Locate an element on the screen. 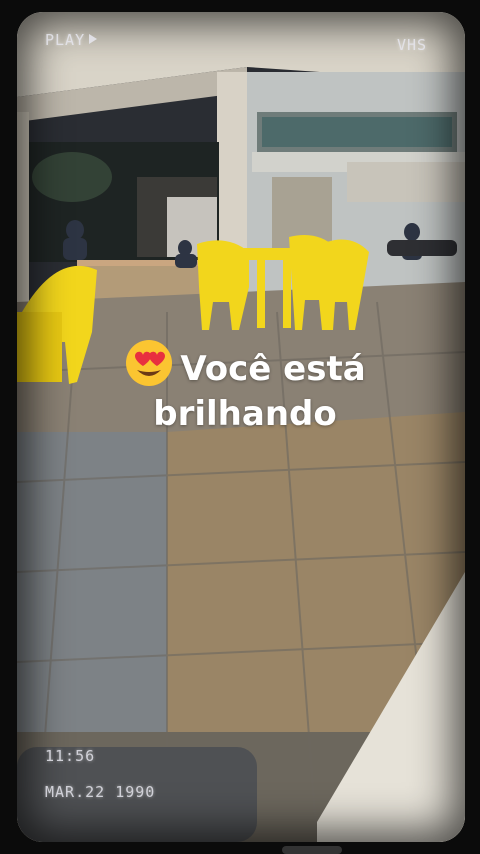 This screenshot has height=854, width=480. caption-text: Você está brilhando is located at coordinates (245, 387).